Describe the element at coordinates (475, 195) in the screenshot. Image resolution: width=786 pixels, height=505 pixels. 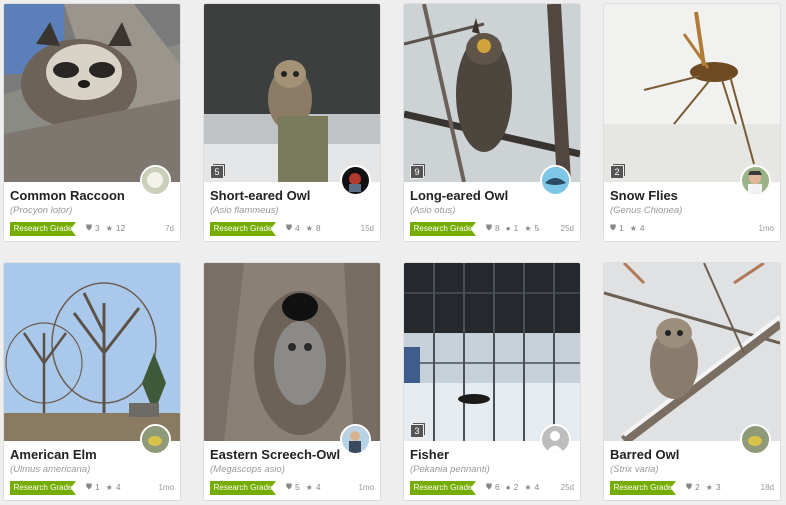
I see `common-name: Long-eared Owl` at that location.